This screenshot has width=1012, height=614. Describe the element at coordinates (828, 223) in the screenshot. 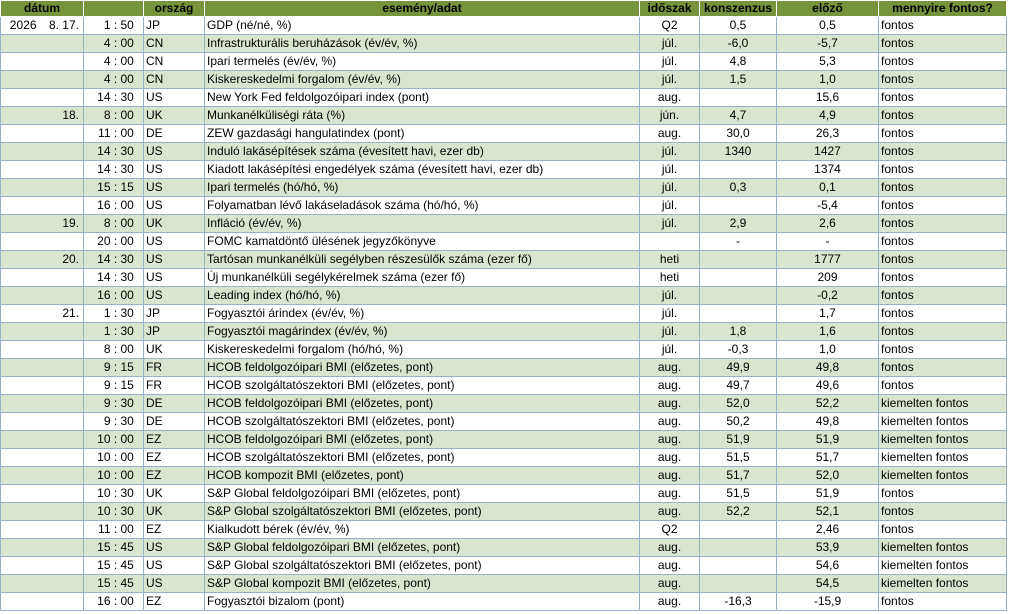

I see `previous-cell: 2,6` at that location.